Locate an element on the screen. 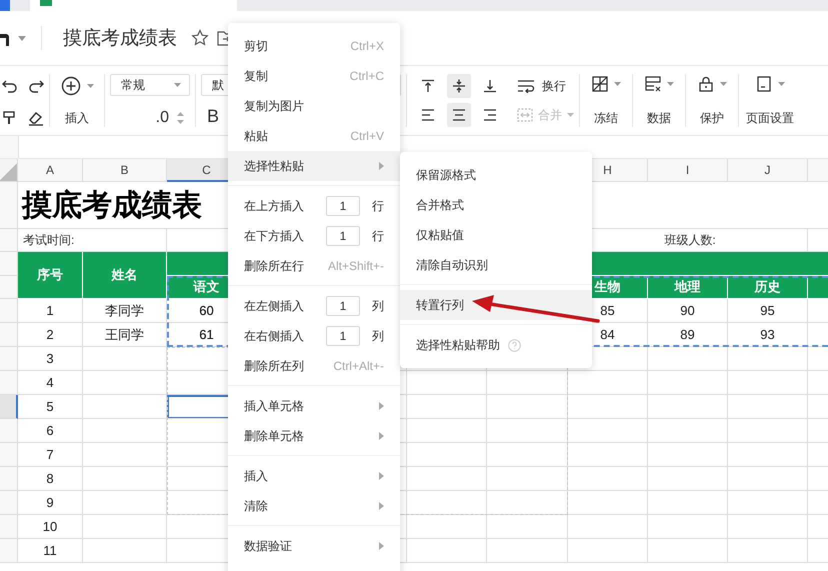 This screenshot has width=828, height=571. header-cell: 姓名 is located at coordinates (125, 275).